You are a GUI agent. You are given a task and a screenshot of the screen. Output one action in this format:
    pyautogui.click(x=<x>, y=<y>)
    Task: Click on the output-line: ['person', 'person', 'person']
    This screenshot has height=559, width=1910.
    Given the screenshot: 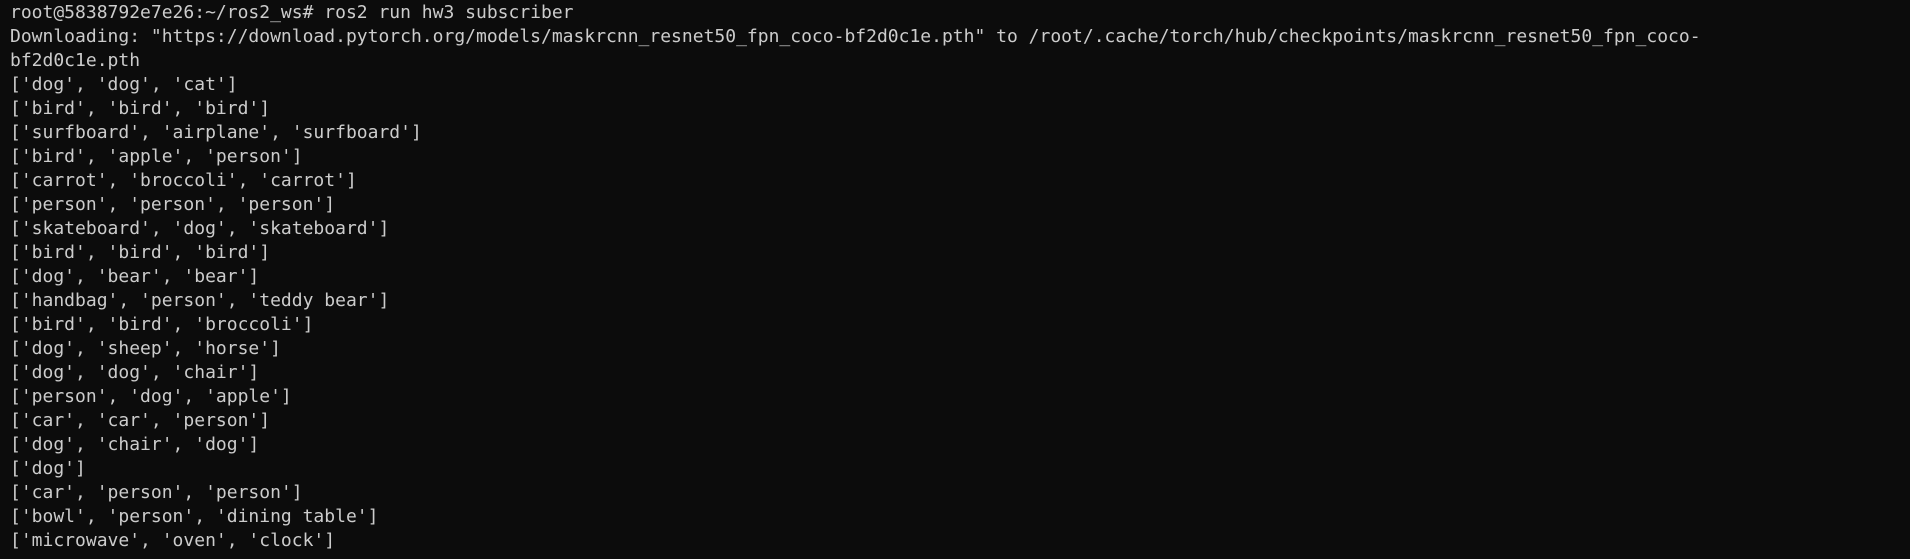 What is the action you would take?
    pyautogui.click(x=173, y=204)
    